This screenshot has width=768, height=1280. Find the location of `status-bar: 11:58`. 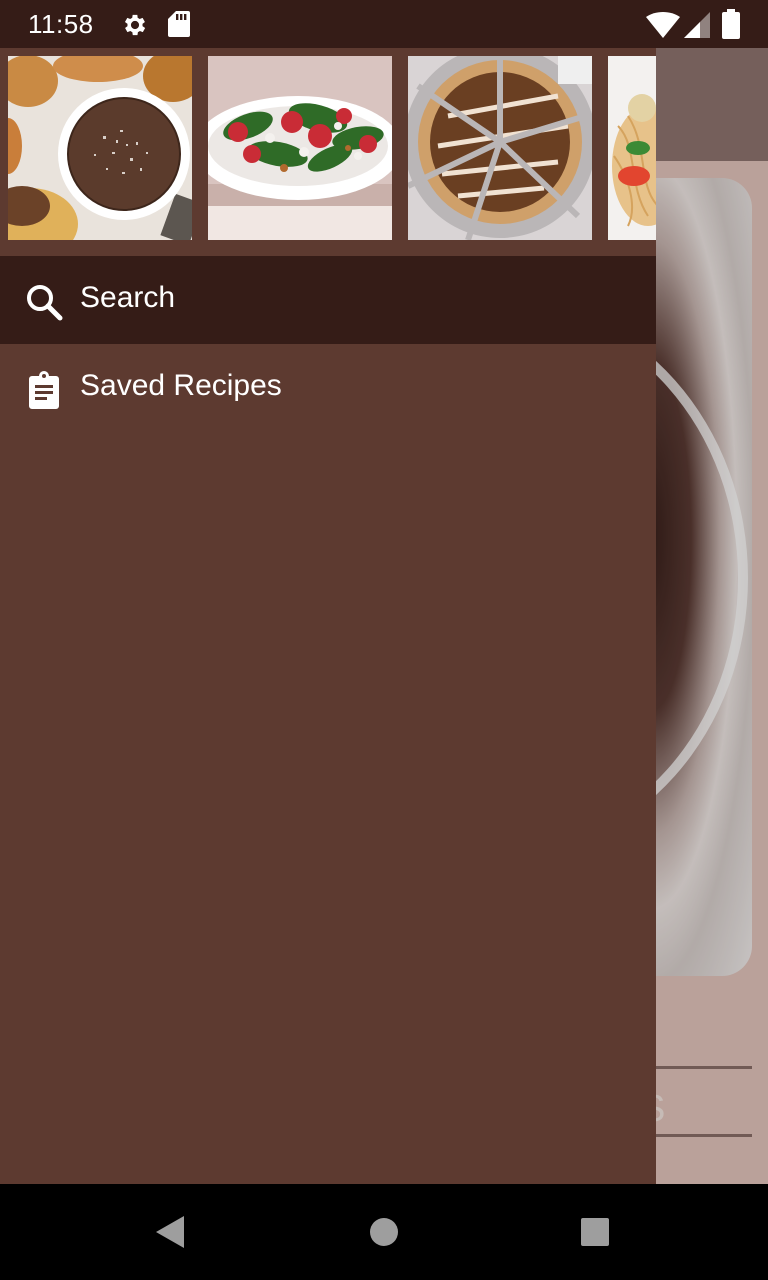

status-bar: 11:58 is located at coordinates (384, 24).